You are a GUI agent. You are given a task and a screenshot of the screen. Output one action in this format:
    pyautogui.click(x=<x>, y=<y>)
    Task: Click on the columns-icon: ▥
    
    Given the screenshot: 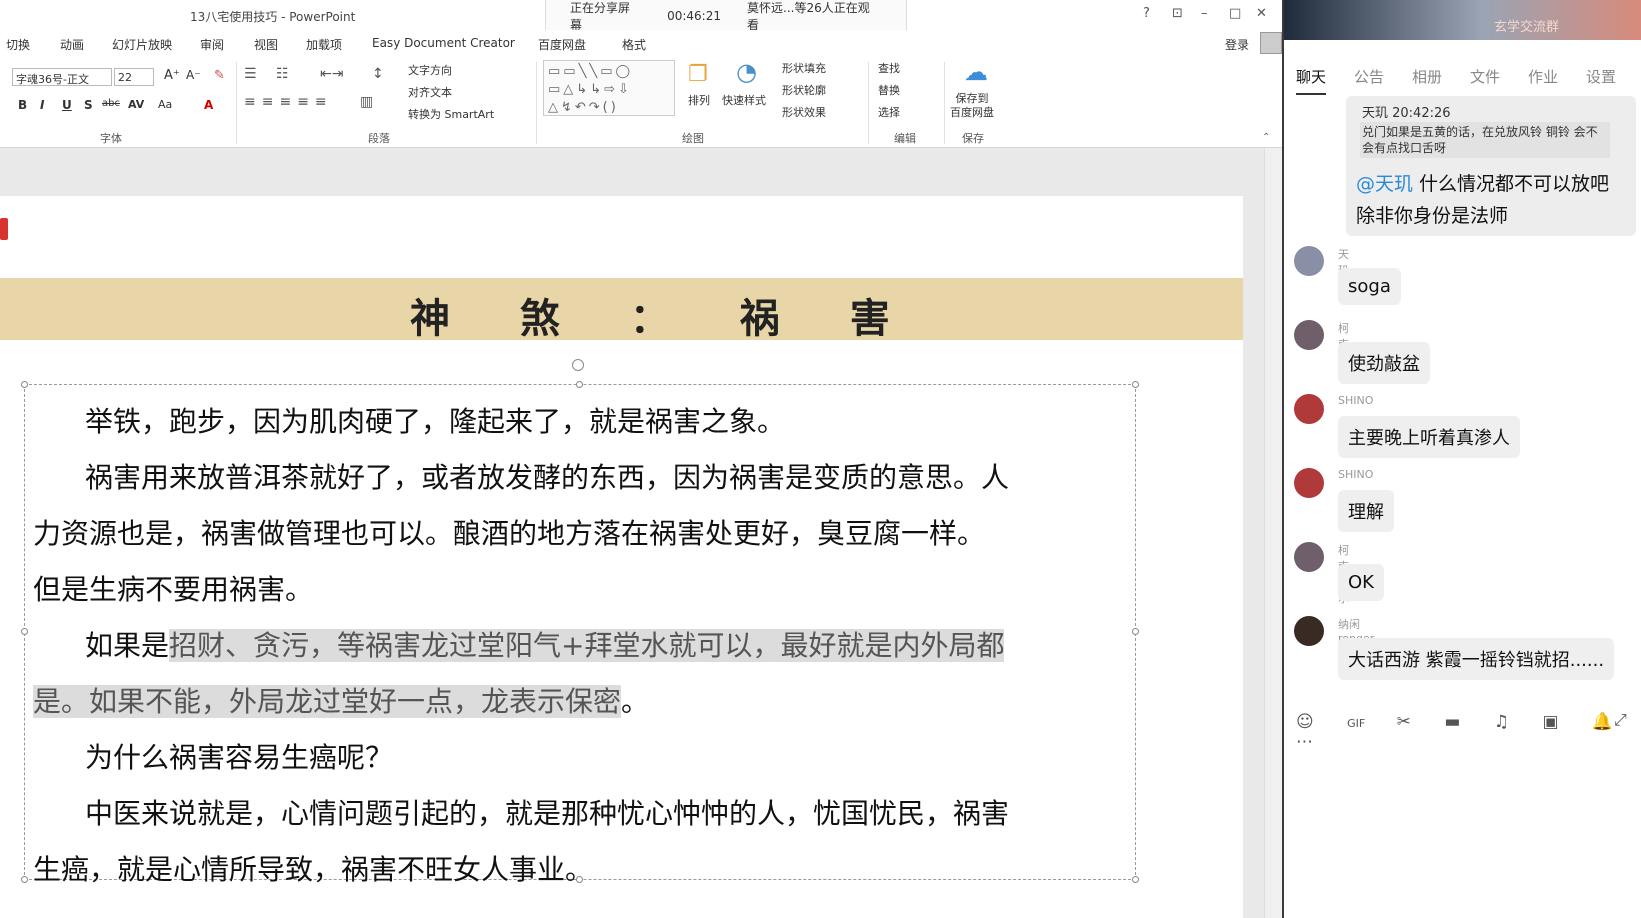 What is the action you would take?
    pyautogui.click(x=366, y=102)
    